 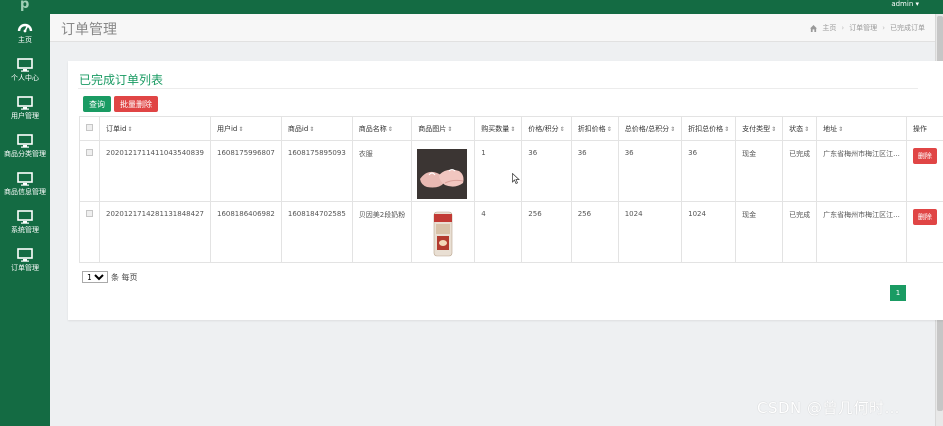 What do you see at coordinates (594, 232) in the screenshot?
I see `cell-discount-price: 256` at bounding box center [594, 232].